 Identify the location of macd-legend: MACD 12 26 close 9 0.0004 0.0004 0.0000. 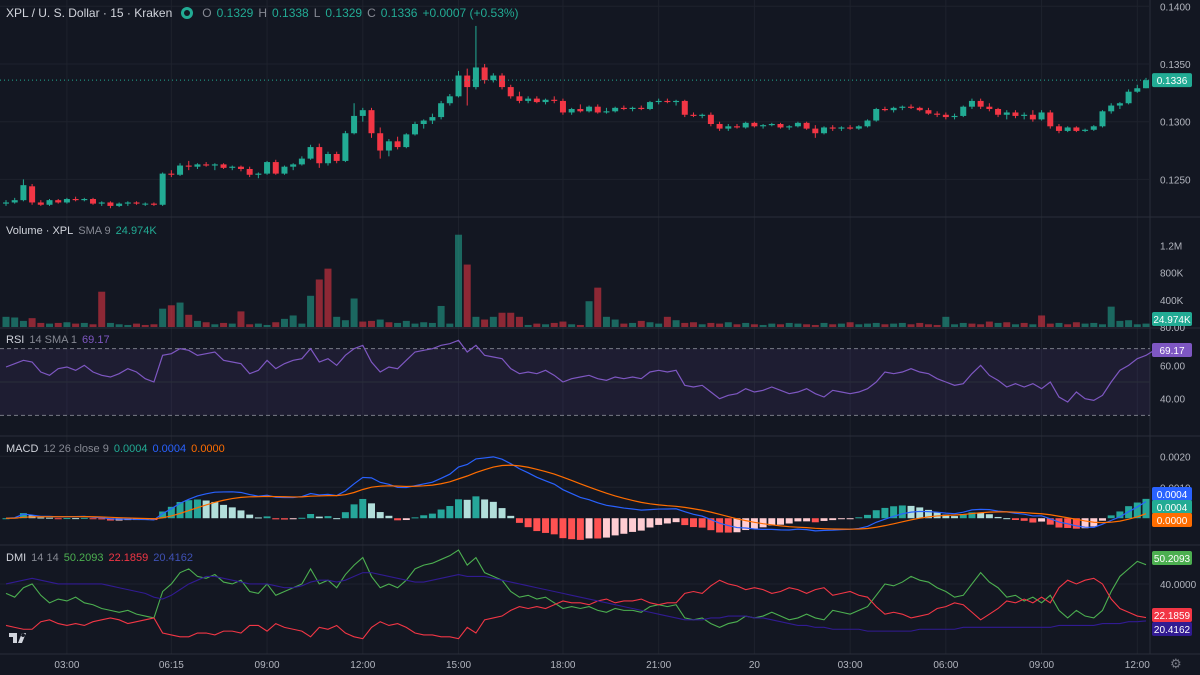
(115, 449).